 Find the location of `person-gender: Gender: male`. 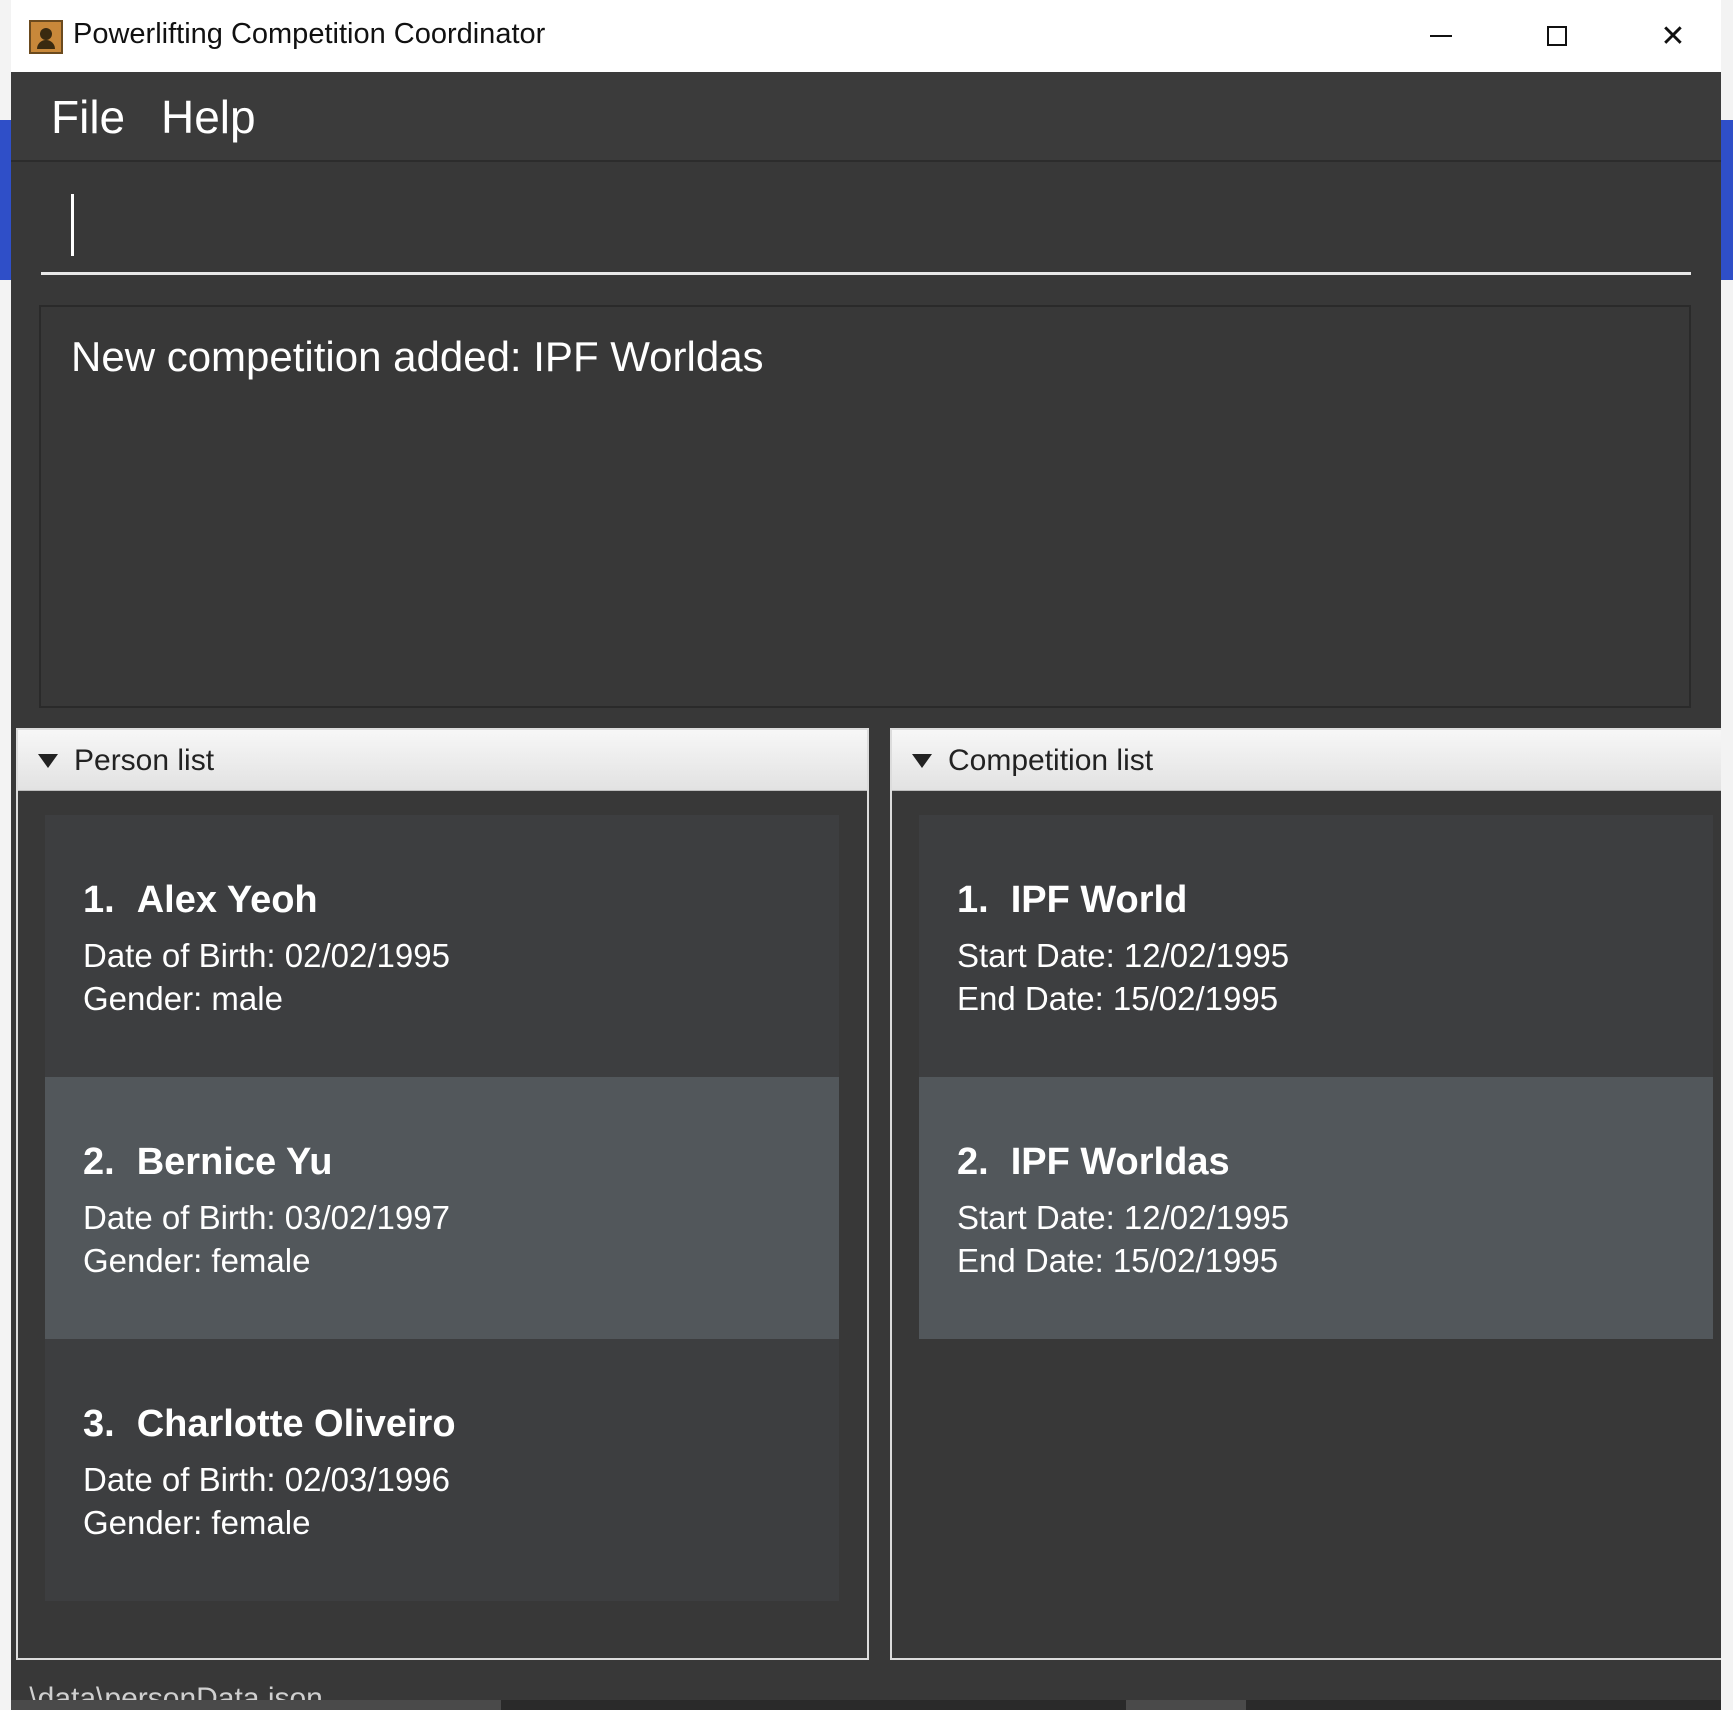

person-gender: Gender: male is located at coordinates (183, 998).